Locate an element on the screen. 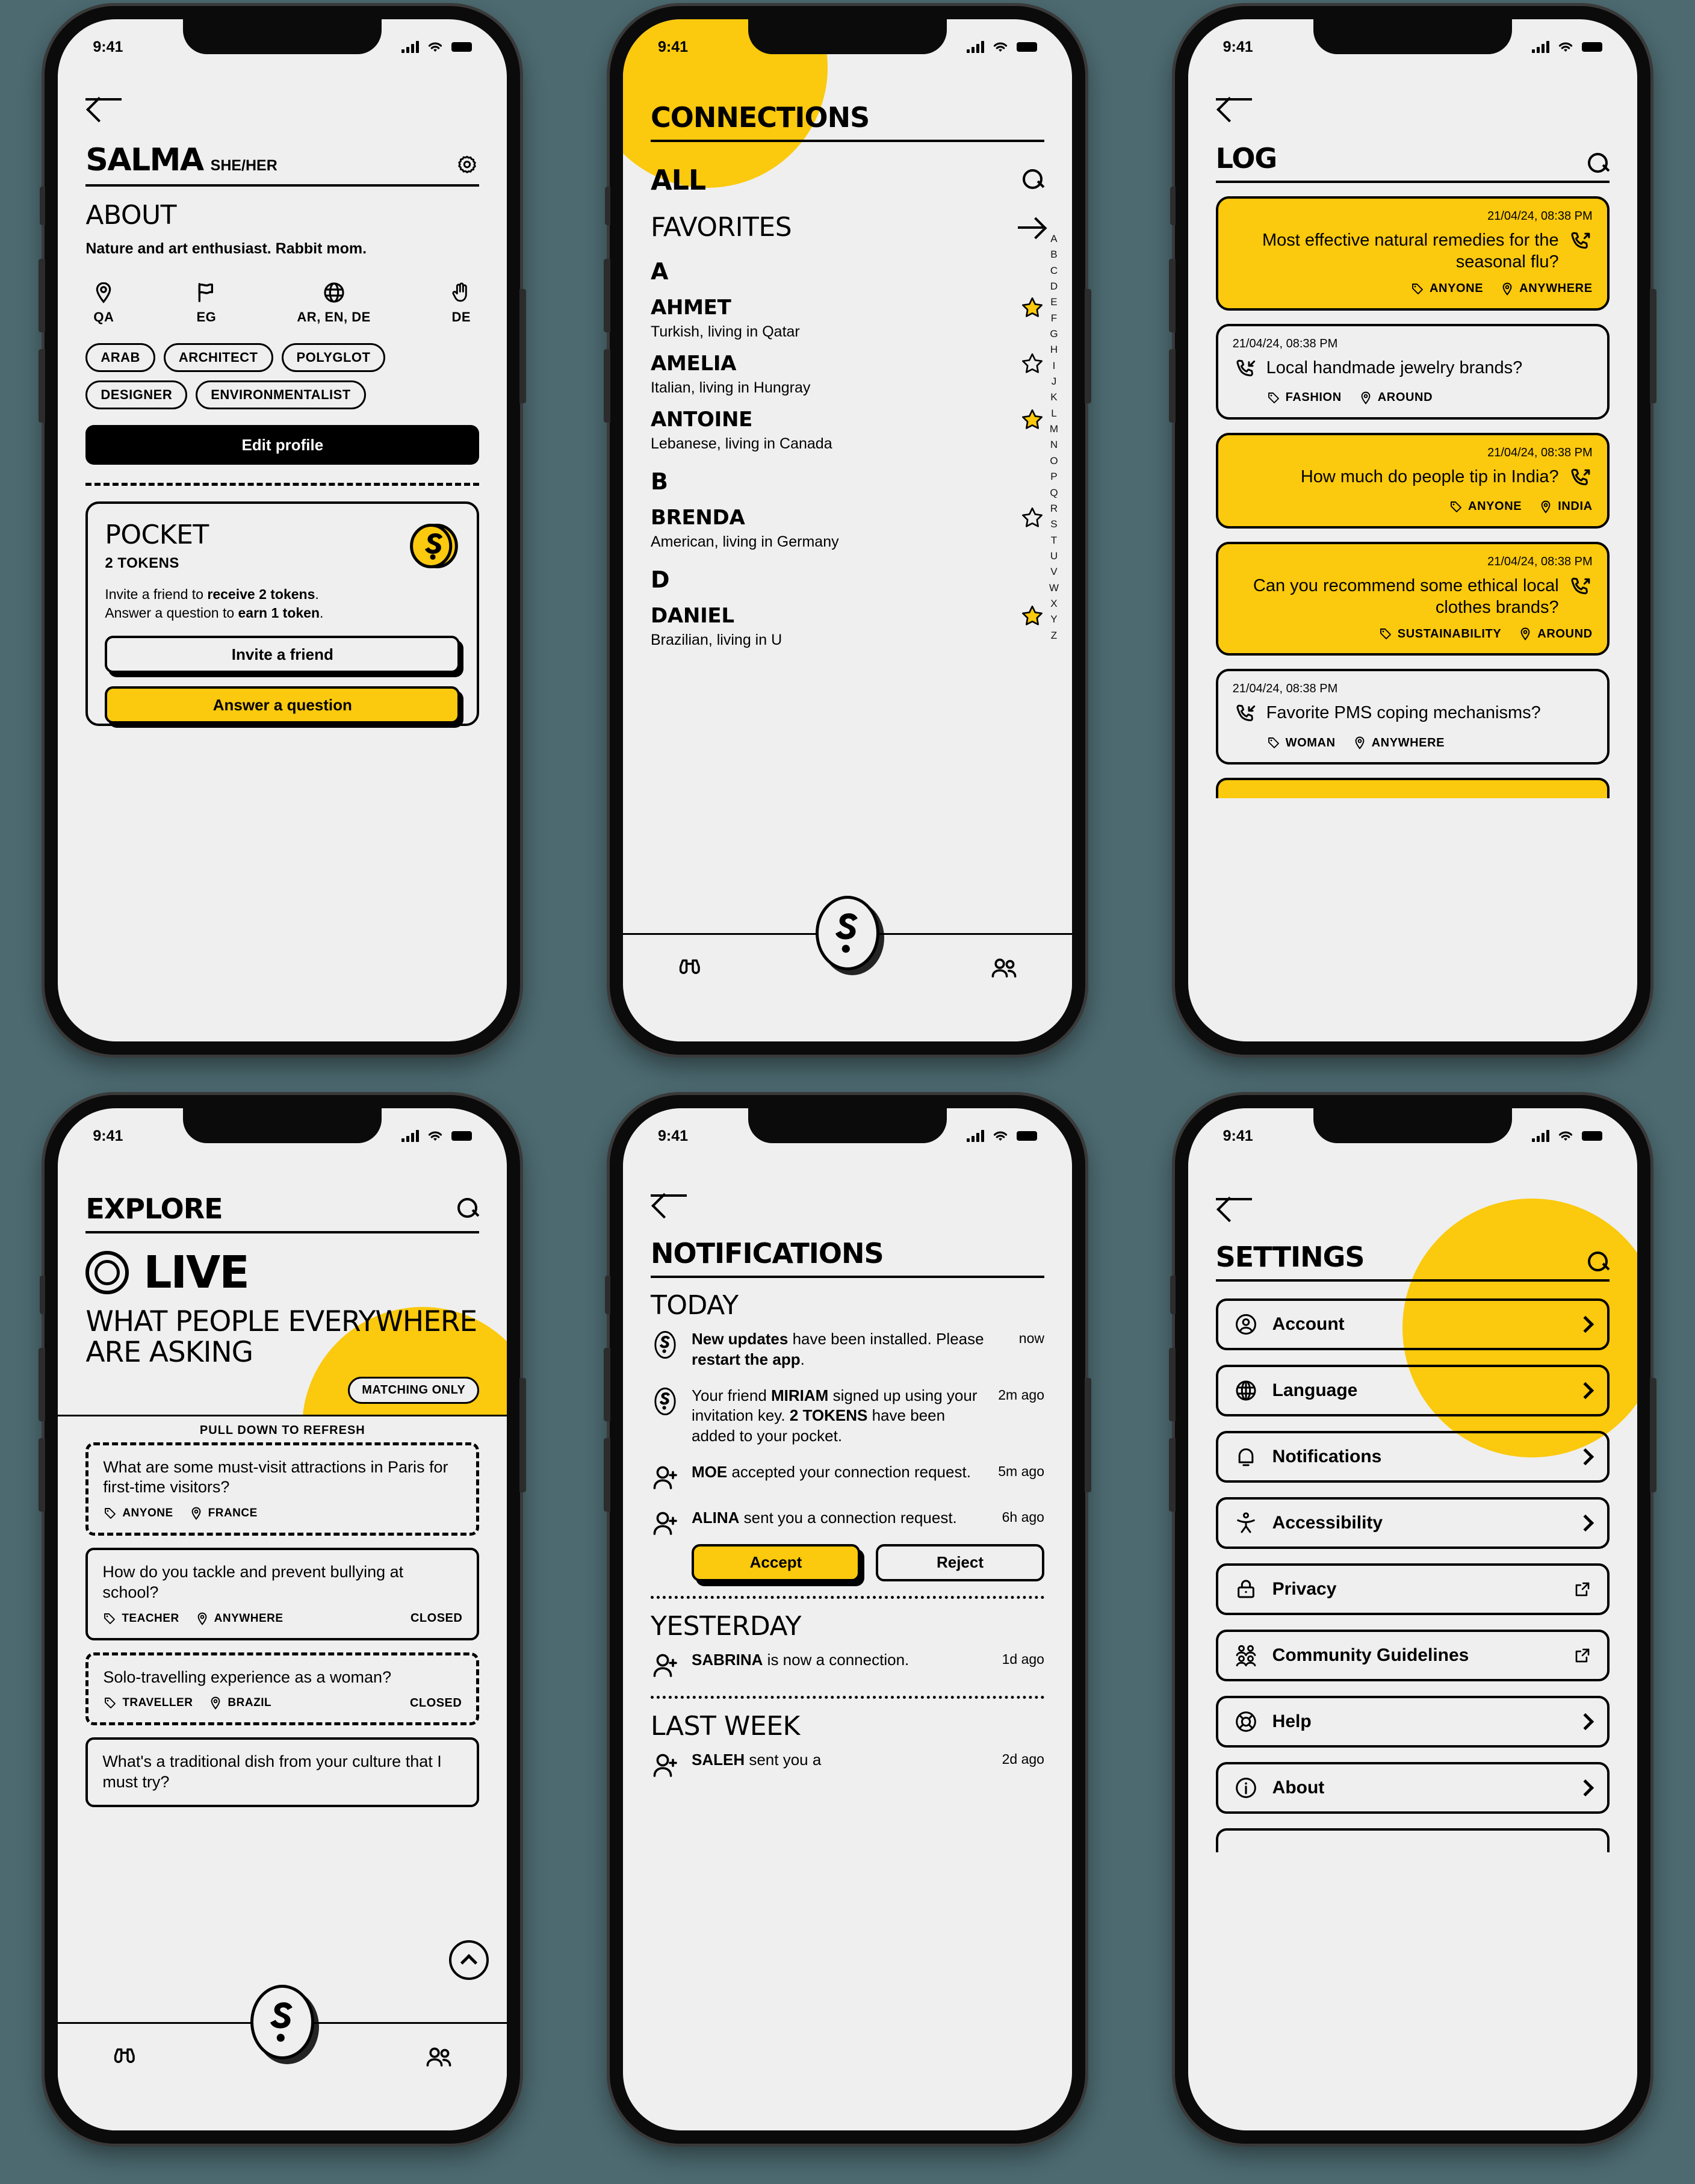 The width and height of the screenshot is (1695, 2184). settings-item-privacy: Privacy is located at coordinates (1412, 1589).